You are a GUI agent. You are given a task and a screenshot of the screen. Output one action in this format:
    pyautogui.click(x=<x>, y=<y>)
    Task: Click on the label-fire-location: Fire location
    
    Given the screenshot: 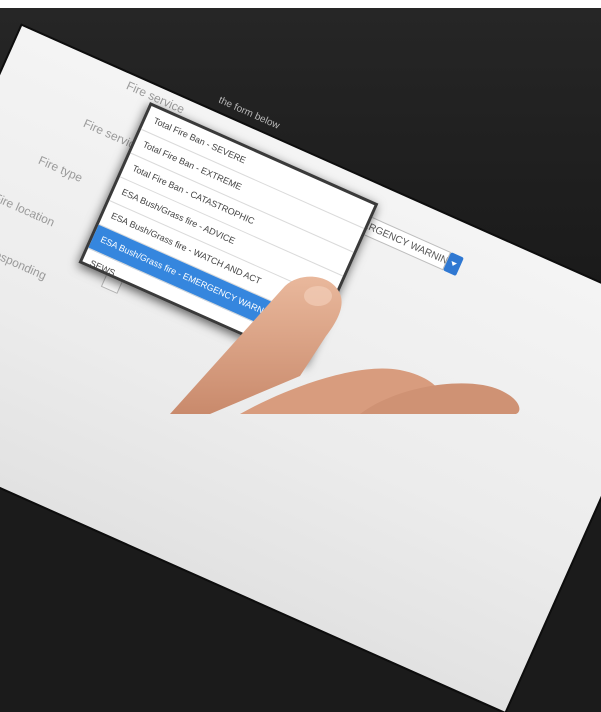 What is the action you would take?
    pyautogui.click(x=28, y=210)
    